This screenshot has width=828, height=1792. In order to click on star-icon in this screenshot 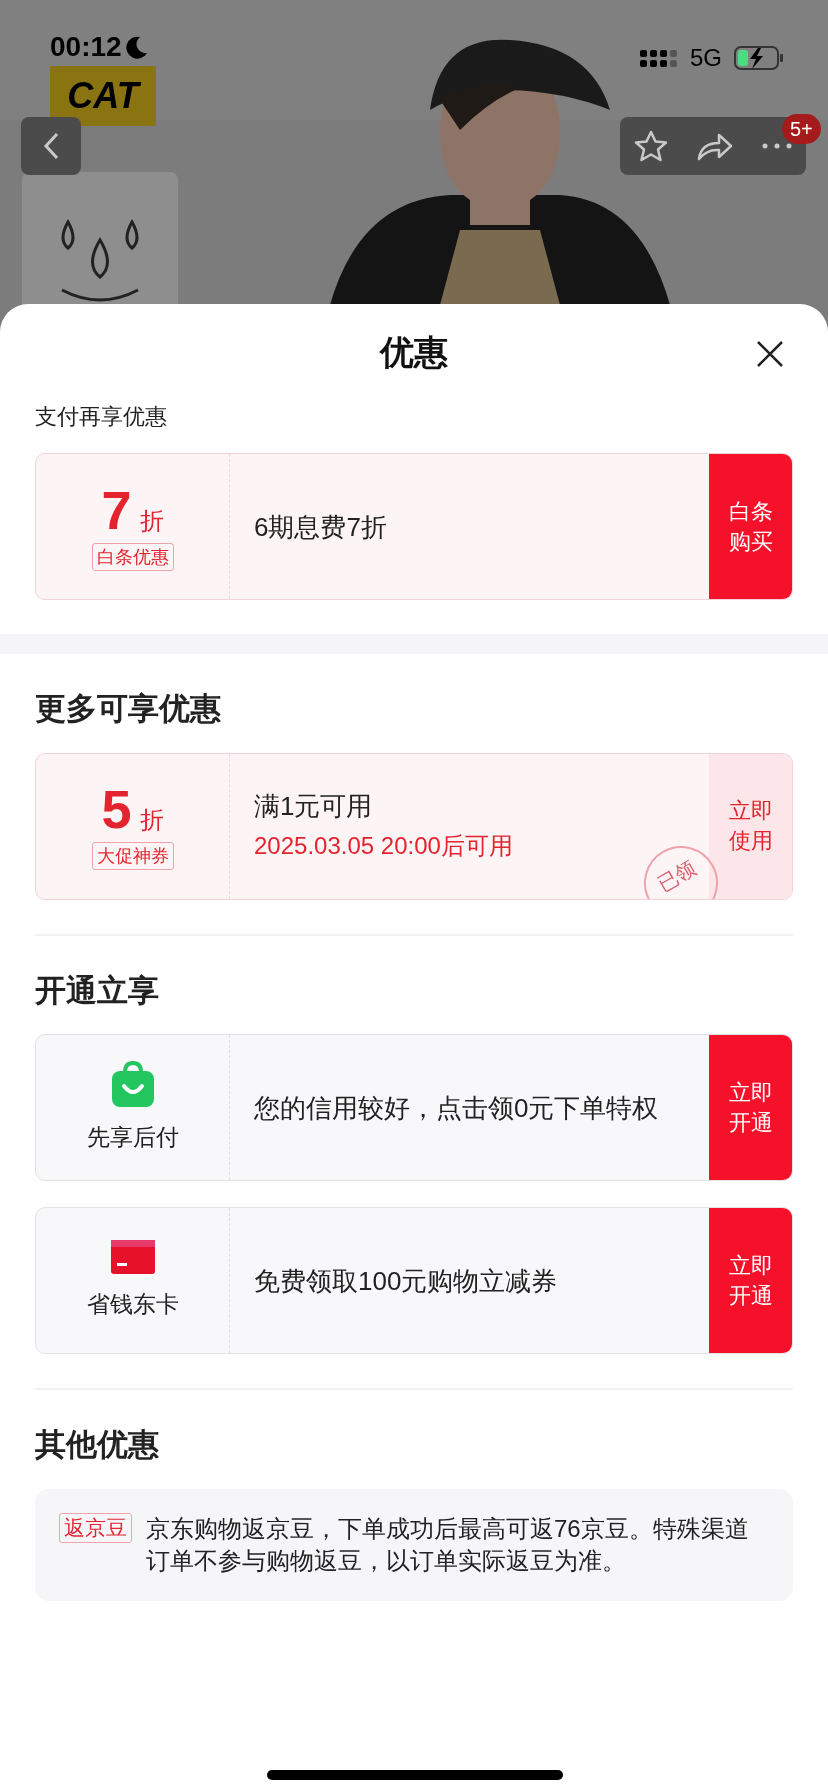, I will do `click(651, 146)`.